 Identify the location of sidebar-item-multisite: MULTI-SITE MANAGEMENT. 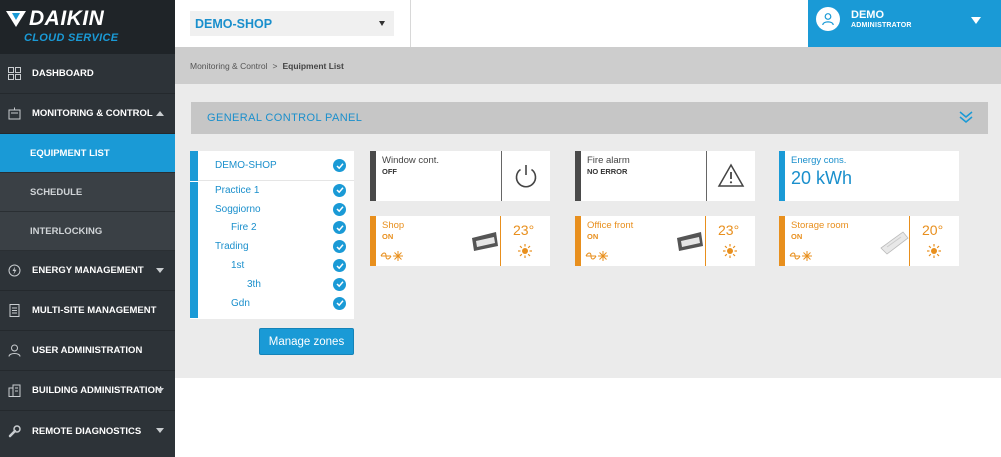
(87, 311).